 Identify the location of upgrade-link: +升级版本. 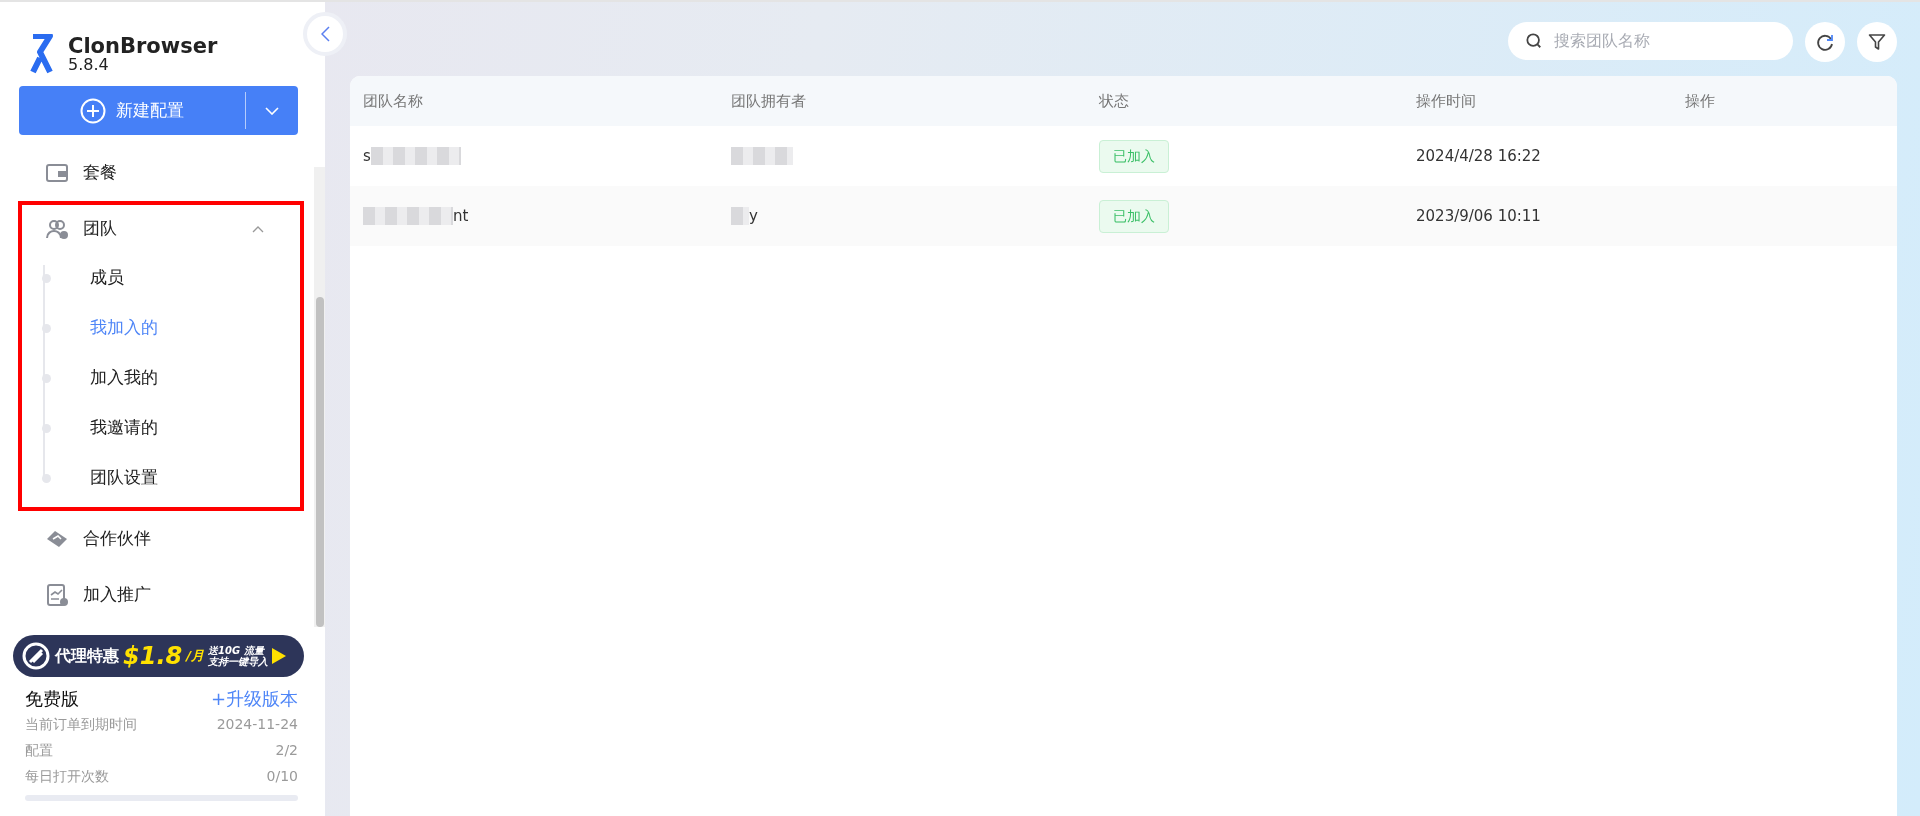
(254, 698).